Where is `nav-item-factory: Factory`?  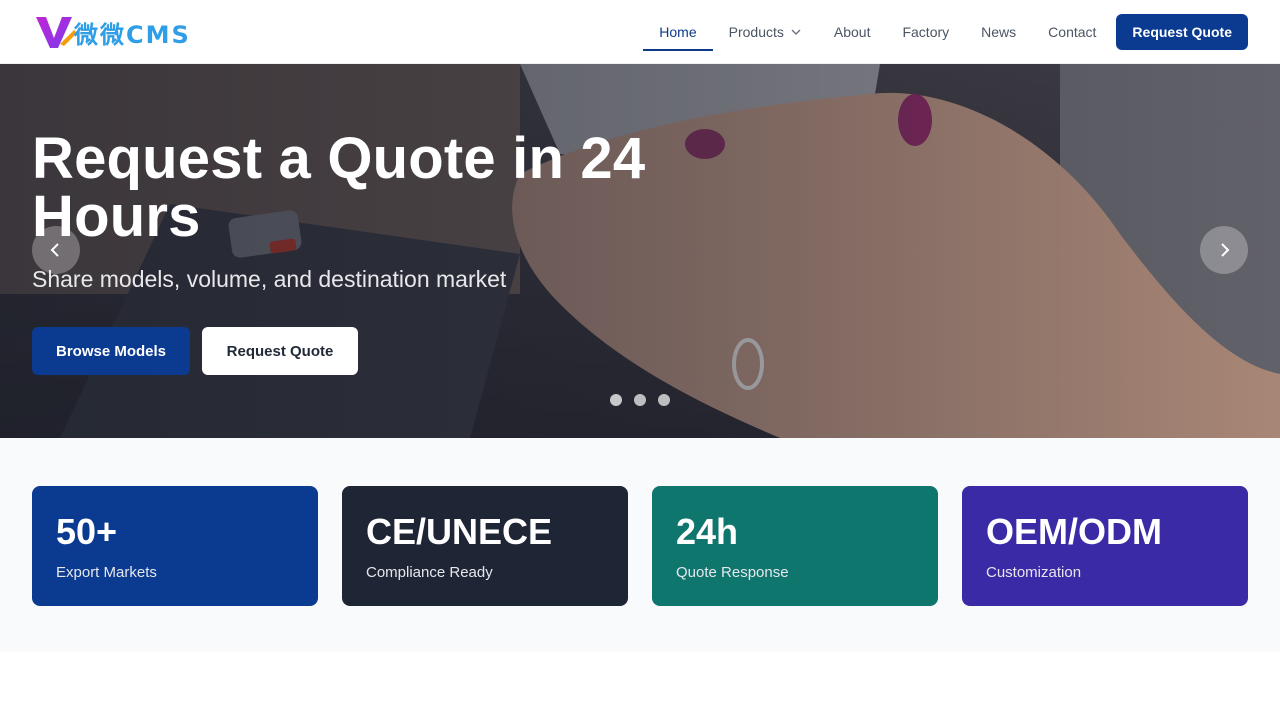
nav-item-factory: Factory is located at coordinates (925, 32).